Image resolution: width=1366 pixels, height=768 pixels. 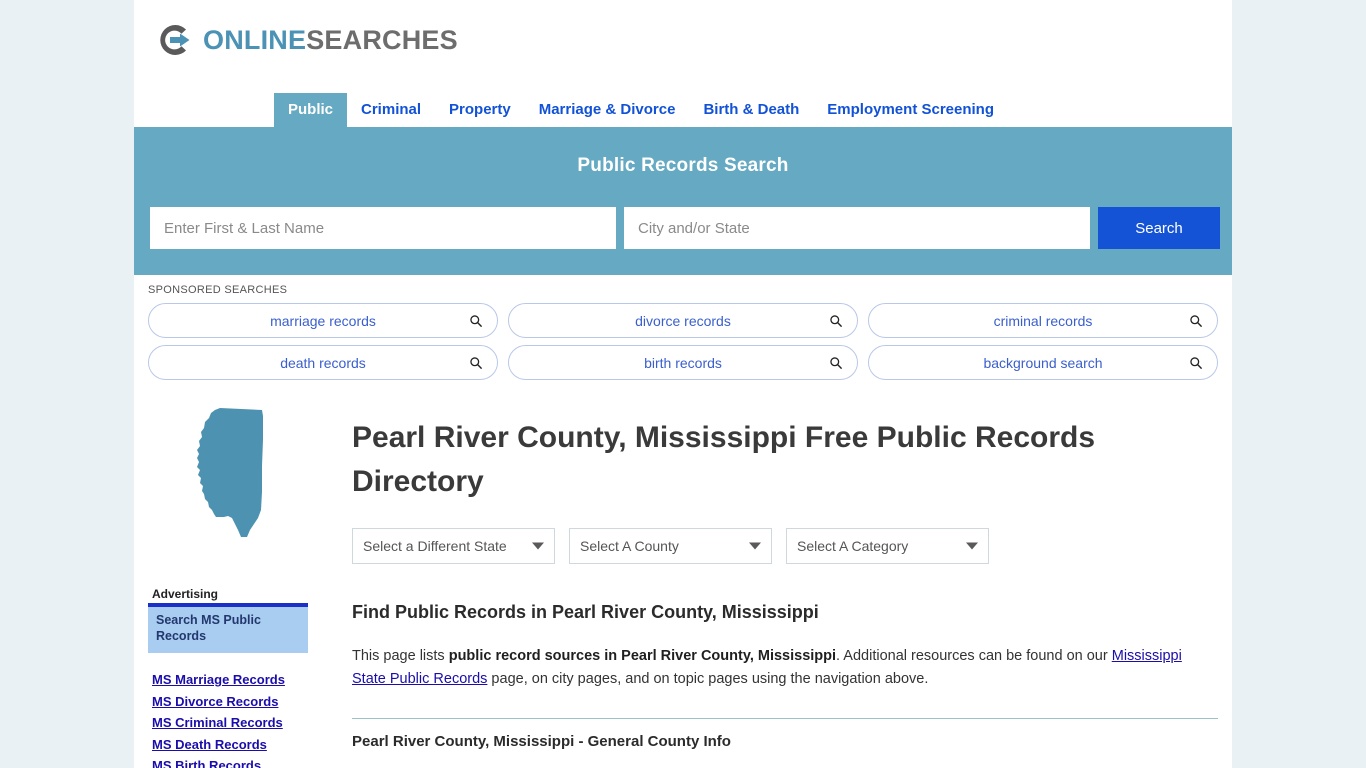 What do you see at coordinates (230, 472) in the screenshot?
I see `mississippi-state-map-icon` at bounding box center [230, 472].